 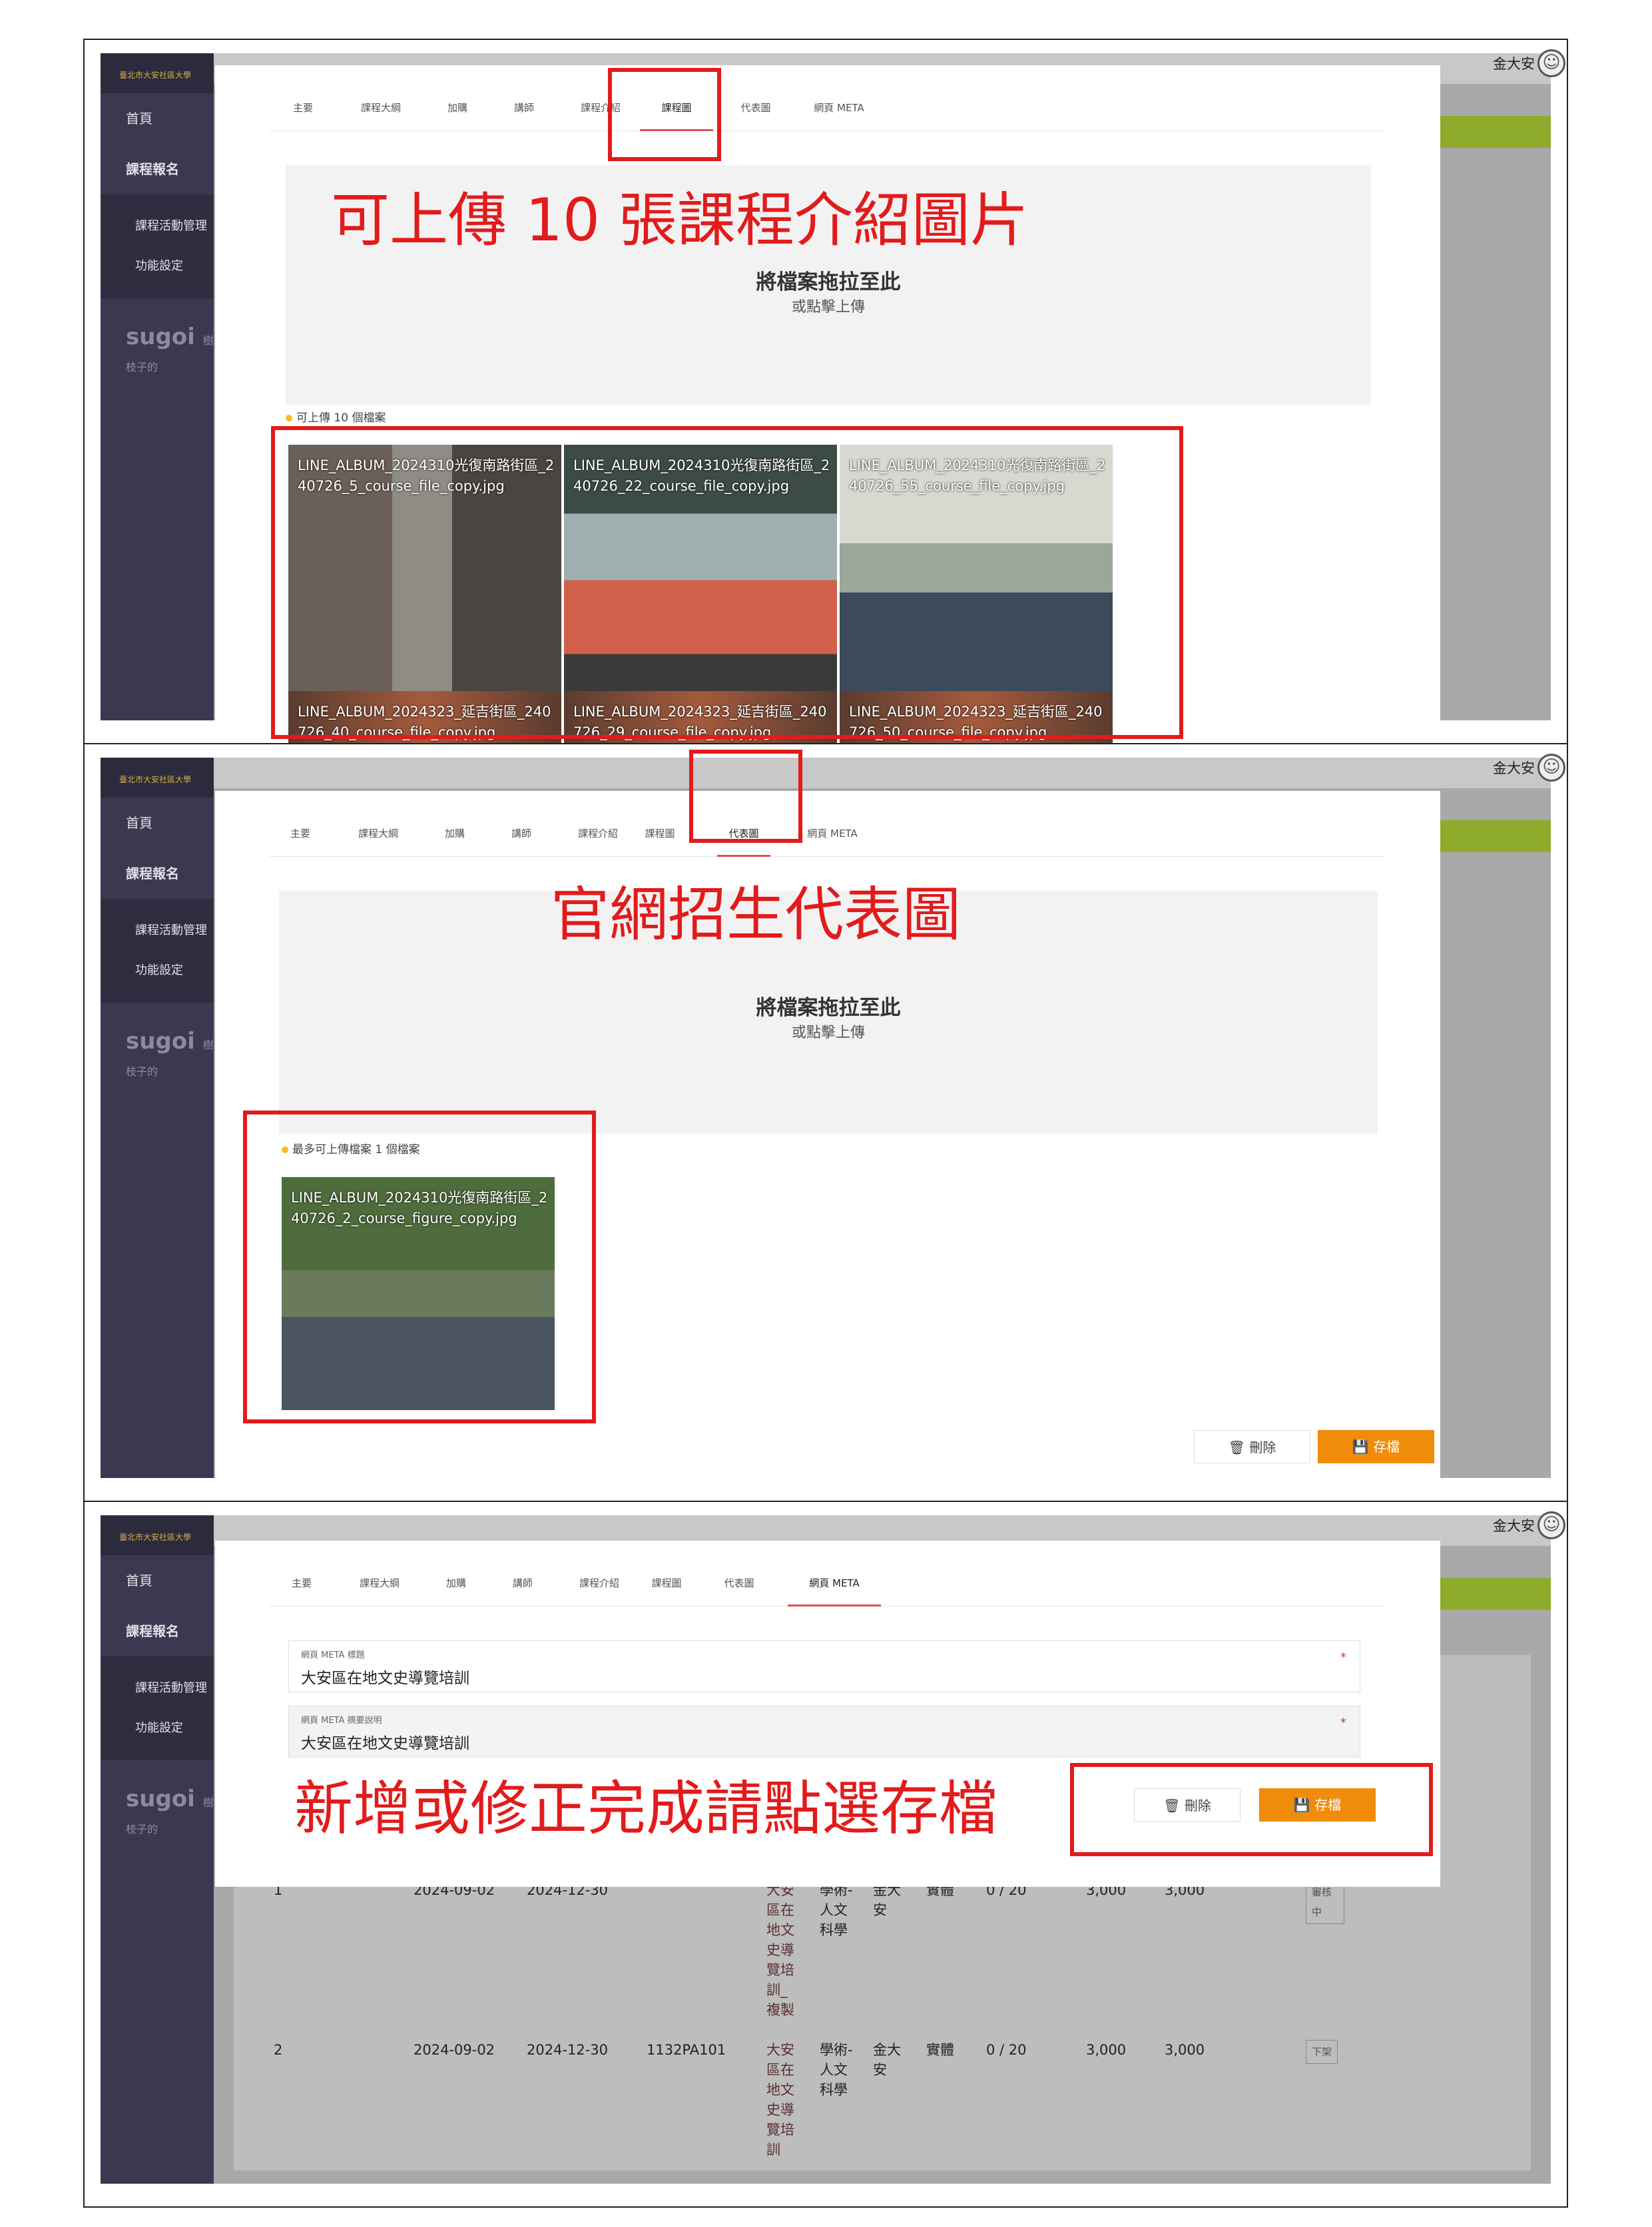 I want to click on delete-button: 🗑 刪除, so click(x=1252, y=1446).